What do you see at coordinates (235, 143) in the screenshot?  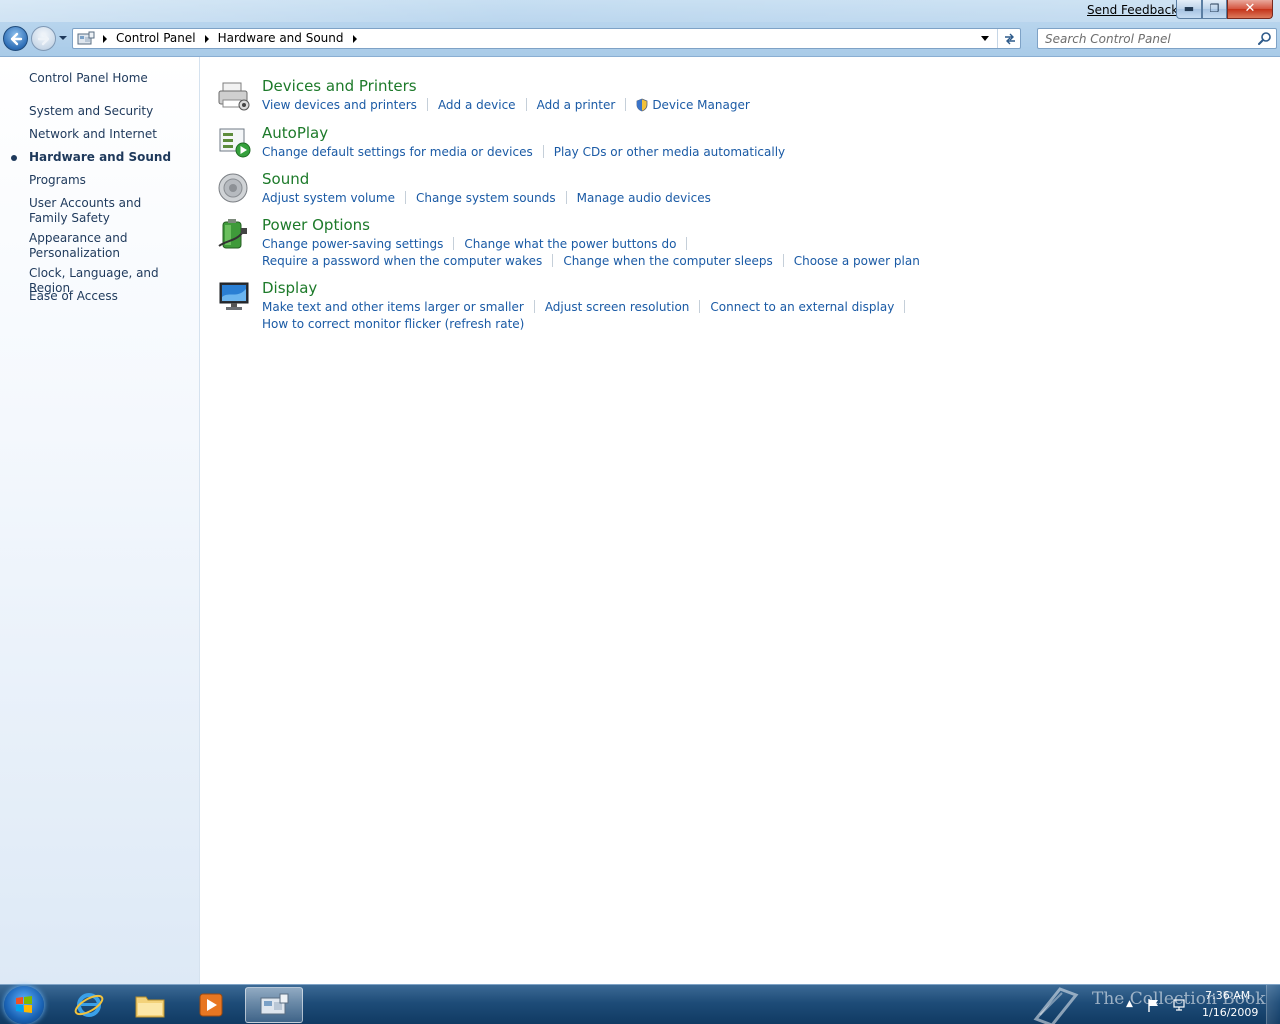 I see `autoplay-icon` at bounding box center [235, 143].